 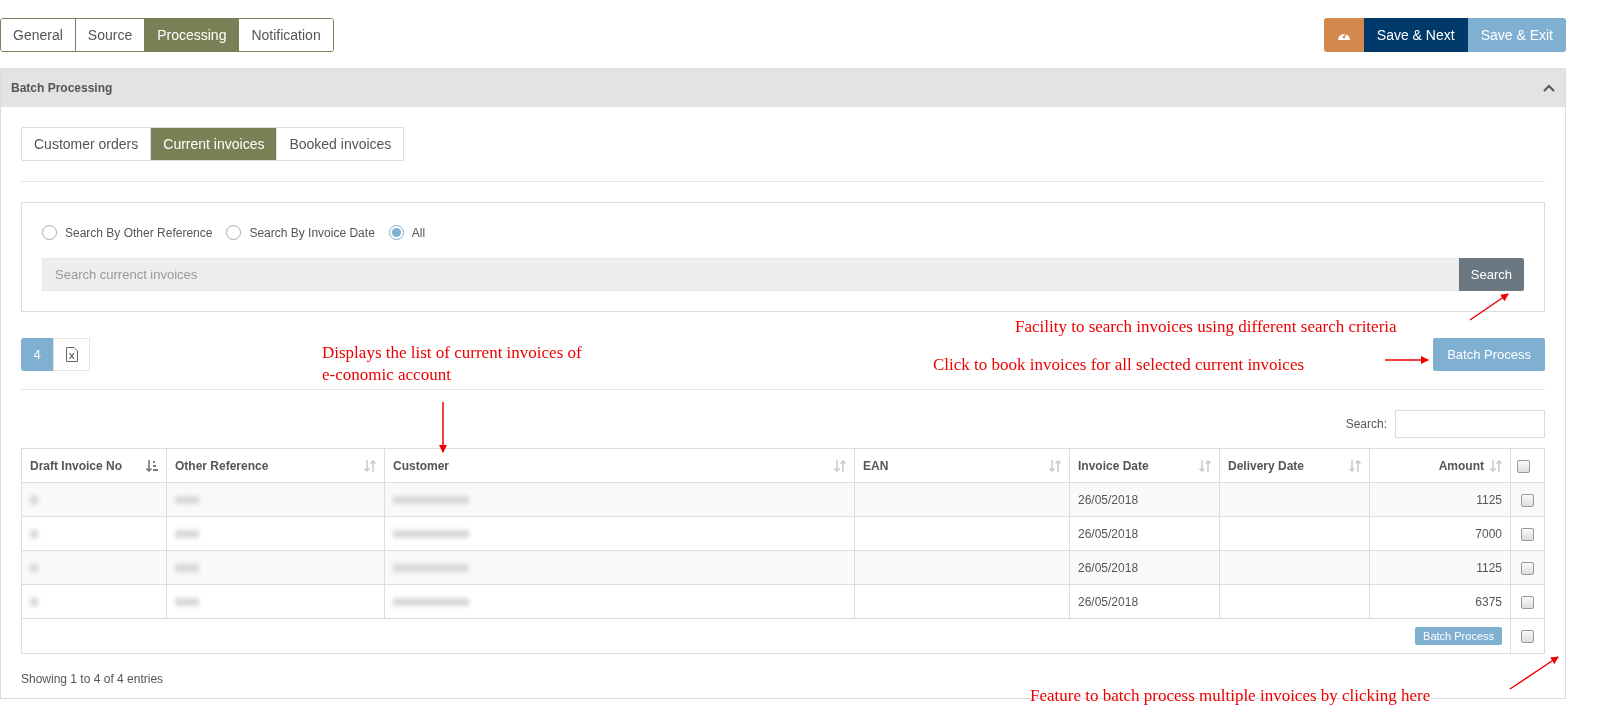 What do you see at coordinates (1206, 327) in the screenshot?
I see `annotation-text: Facility to search invoices using different search criteria` at bounding box center [1206, 327].